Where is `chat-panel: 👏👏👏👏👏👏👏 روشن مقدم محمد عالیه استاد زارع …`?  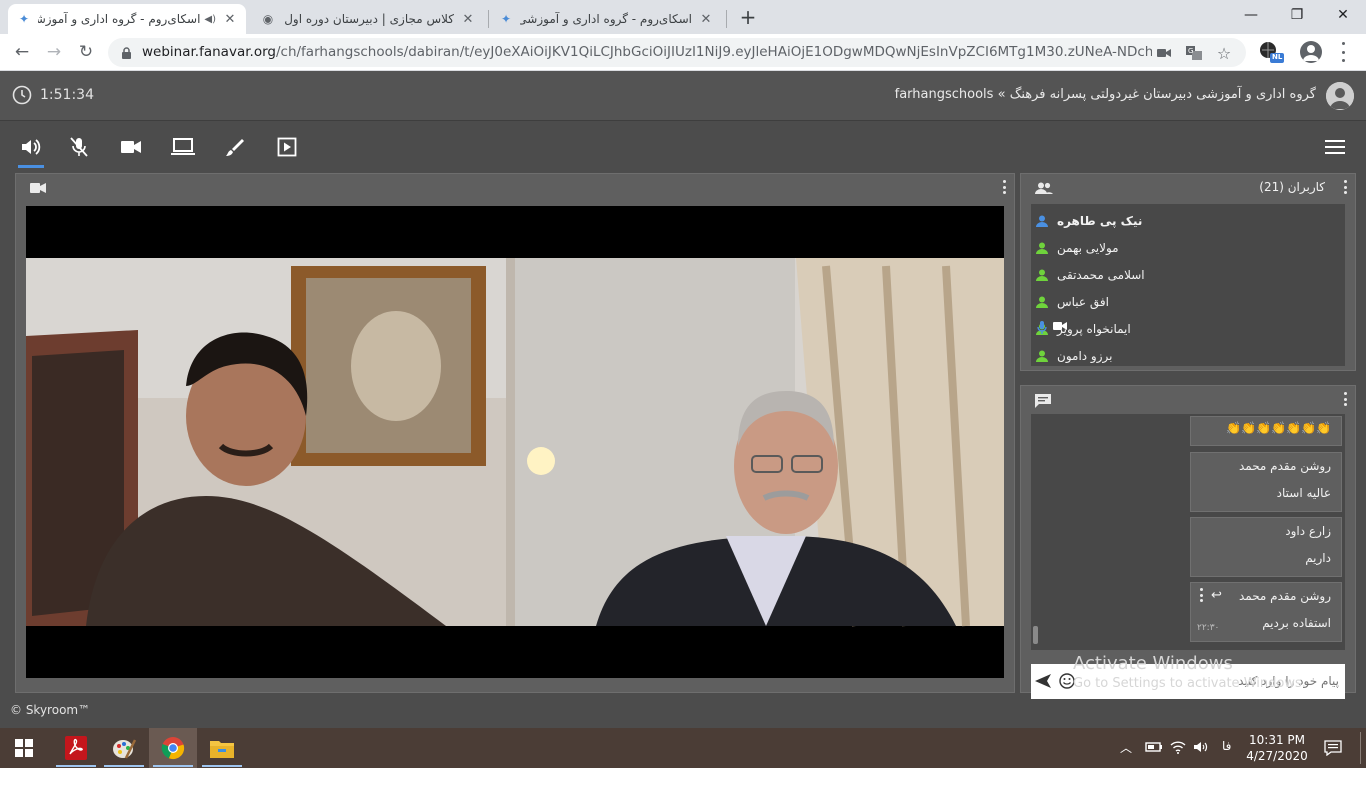 chat-panel: 👏👏👏👏👏👏👏 روشن مقدم محمد عالیه استاد زارع … is located at coordinates (1188, 542).